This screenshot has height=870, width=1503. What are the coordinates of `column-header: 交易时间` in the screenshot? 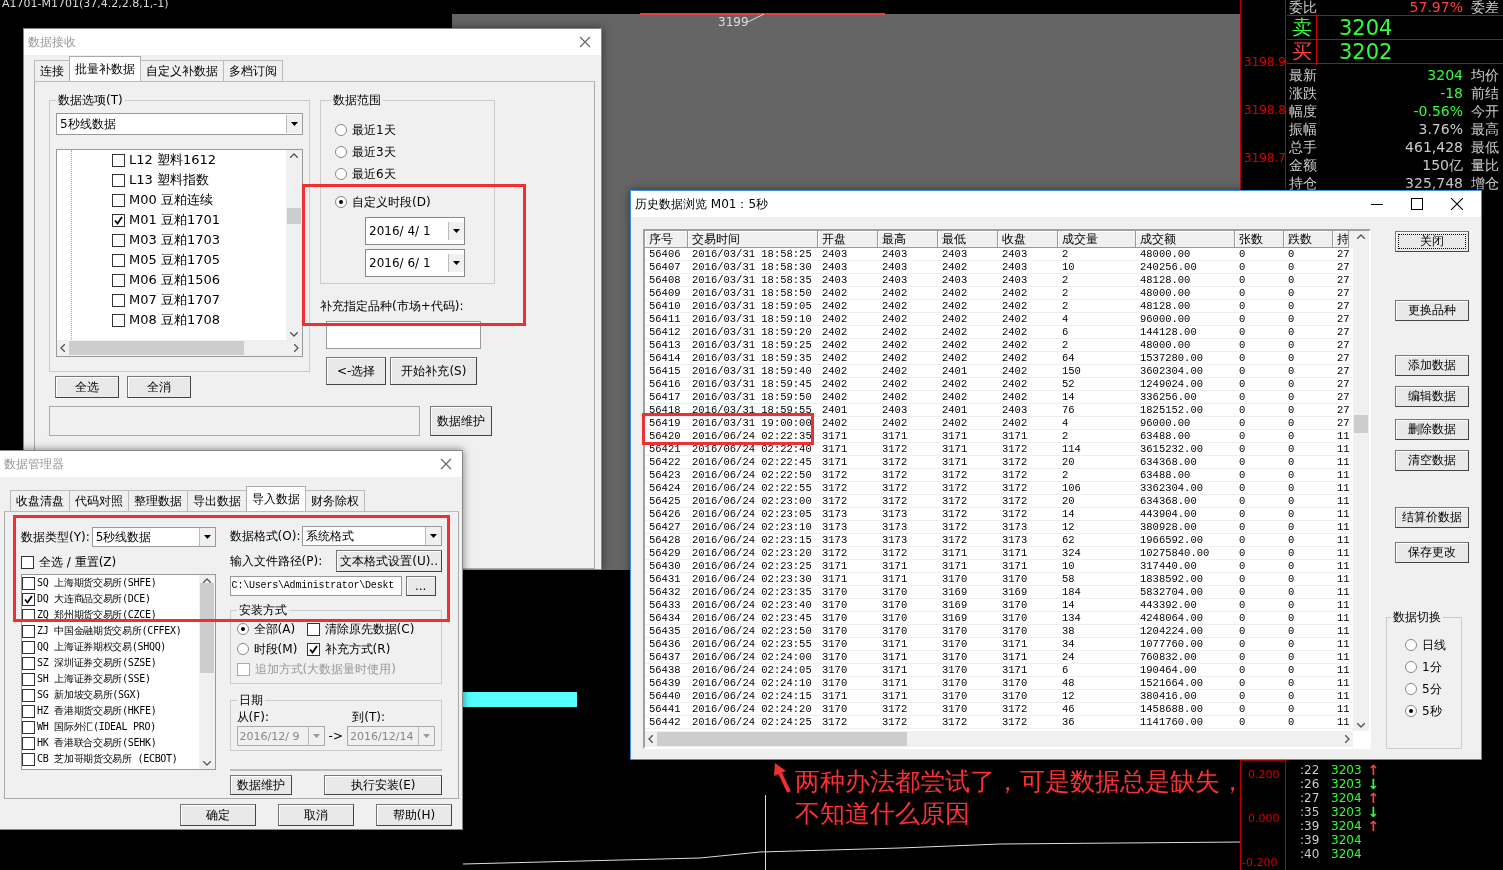 It's located at (753, 239).